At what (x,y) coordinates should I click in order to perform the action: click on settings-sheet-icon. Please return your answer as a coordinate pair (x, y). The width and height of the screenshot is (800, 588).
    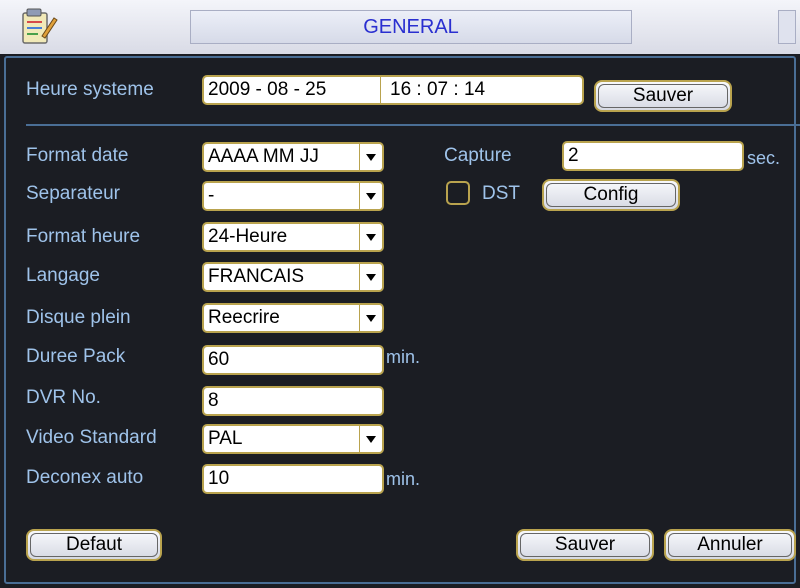
    Looking at the image, I should click on (40, 26).